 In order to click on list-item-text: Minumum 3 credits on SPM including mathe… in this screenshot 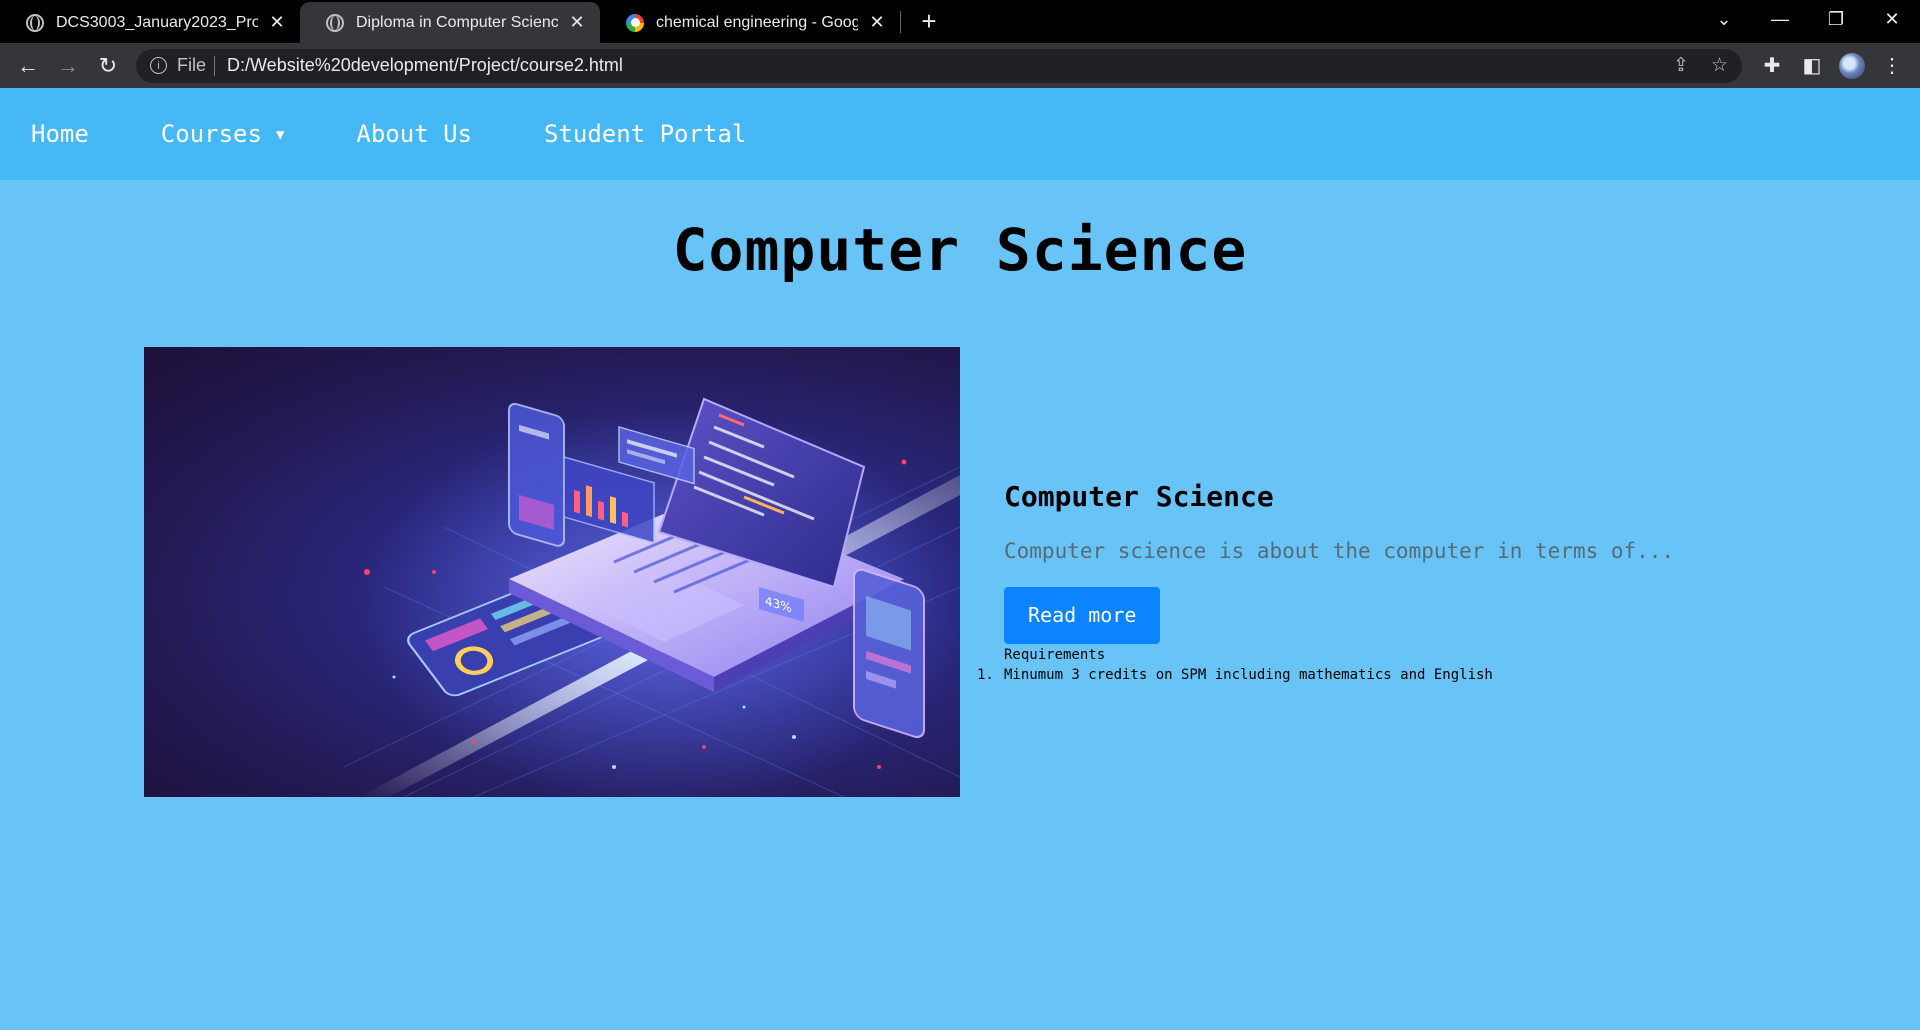, I will do `click(1248, 675)`.